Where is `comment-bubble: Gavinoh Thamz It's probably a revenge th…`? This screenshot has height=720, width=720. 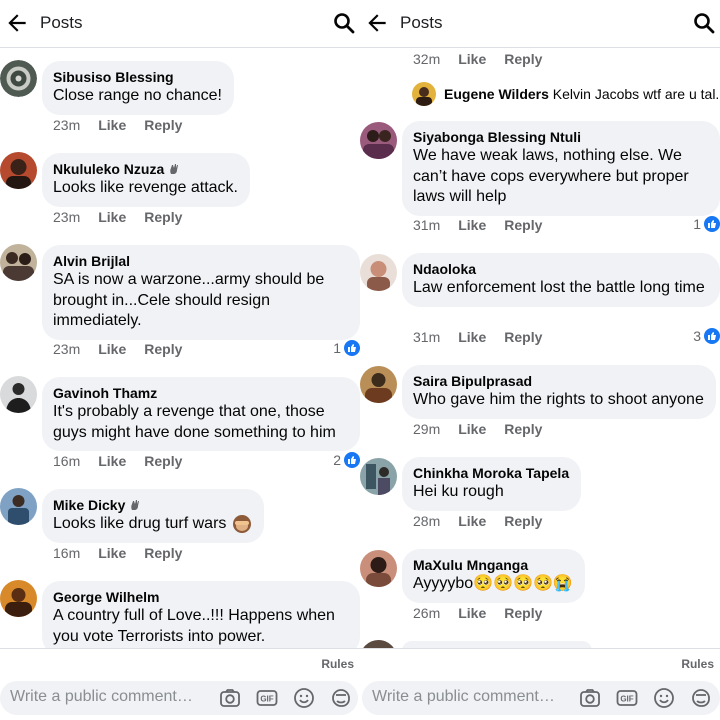
comment-bubble: Gavinoh Thamz It's probably a revenge th… is located at coordinates (201, 414).